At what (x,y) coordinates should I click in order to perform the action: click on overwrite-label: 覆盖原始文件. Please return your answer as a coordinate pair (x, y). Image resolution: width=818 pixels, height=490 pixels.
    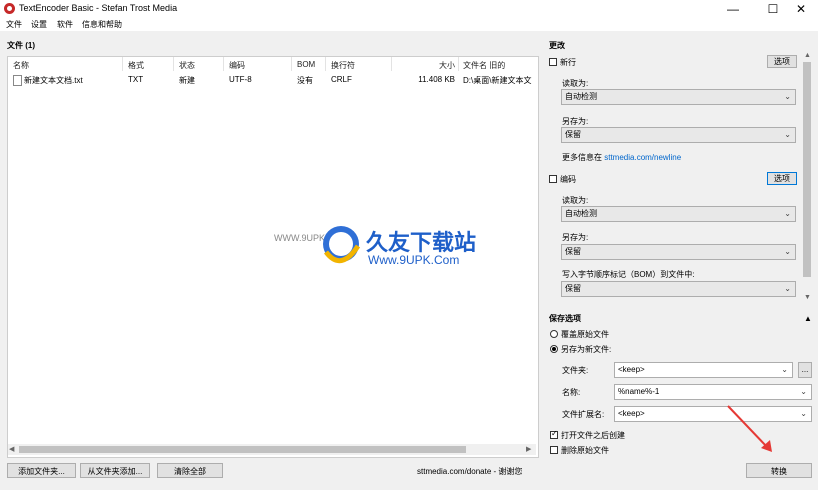
    Looking at the image, I should click on (585, 334).